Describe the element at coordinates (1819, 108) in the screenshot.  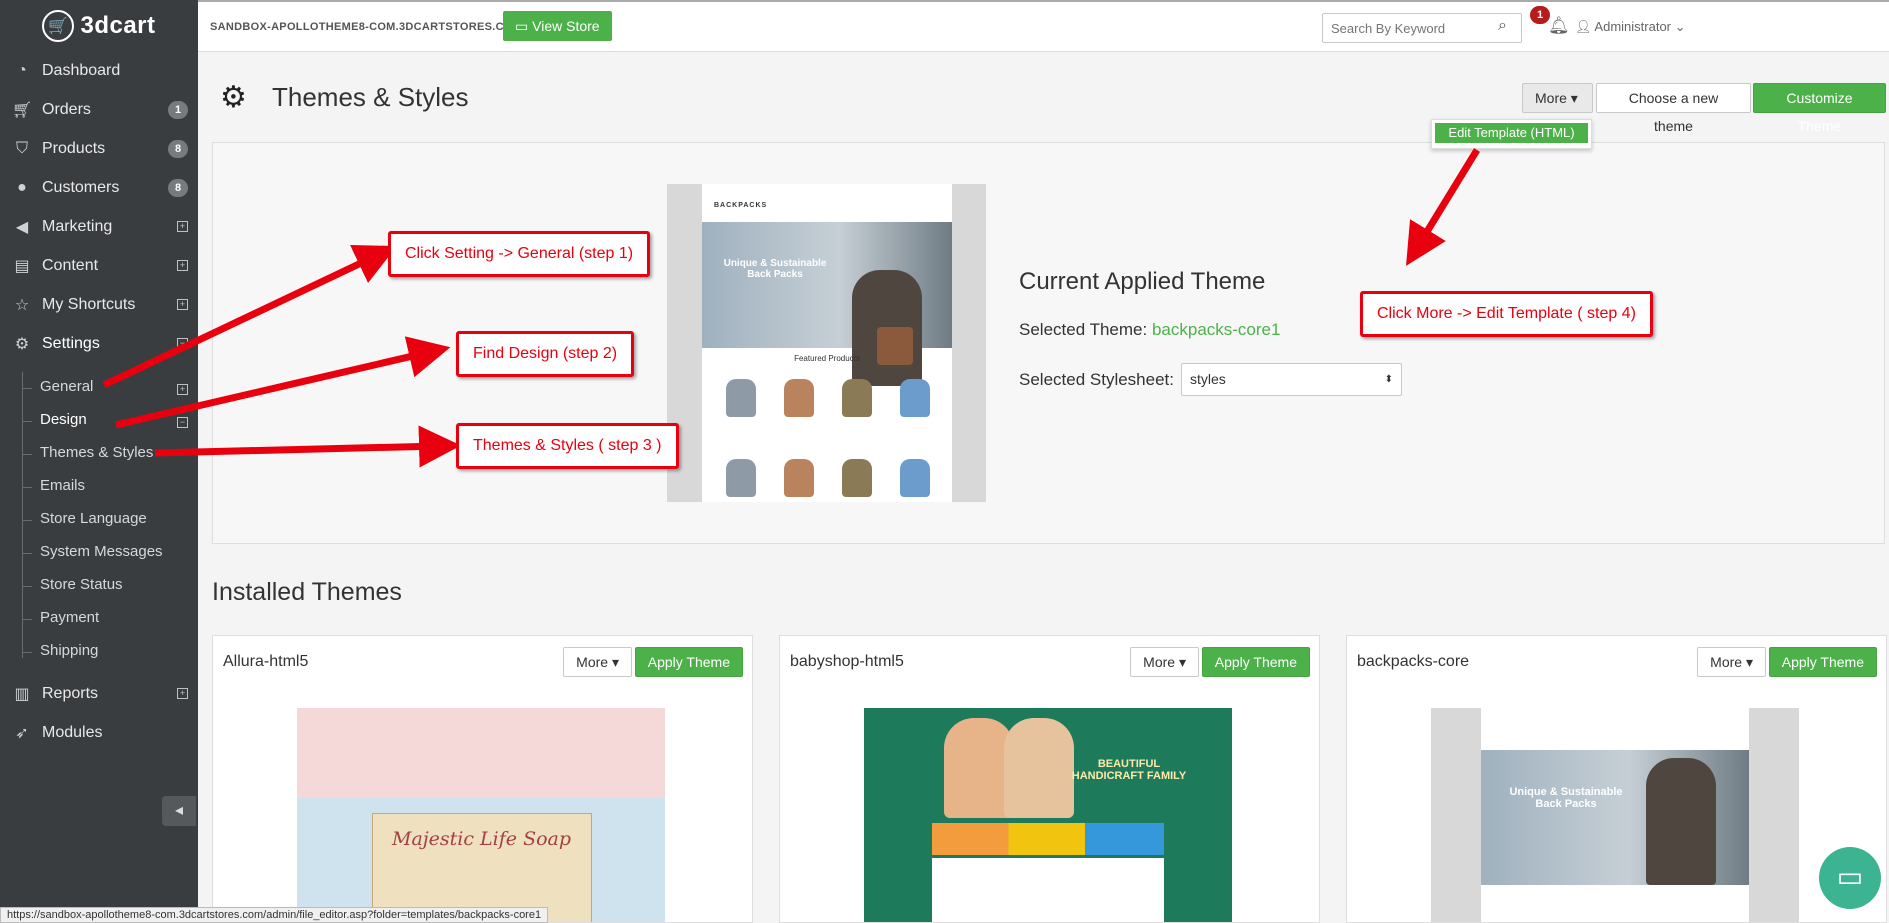
I see `customize-theme-button: Customize Theme` at that location.